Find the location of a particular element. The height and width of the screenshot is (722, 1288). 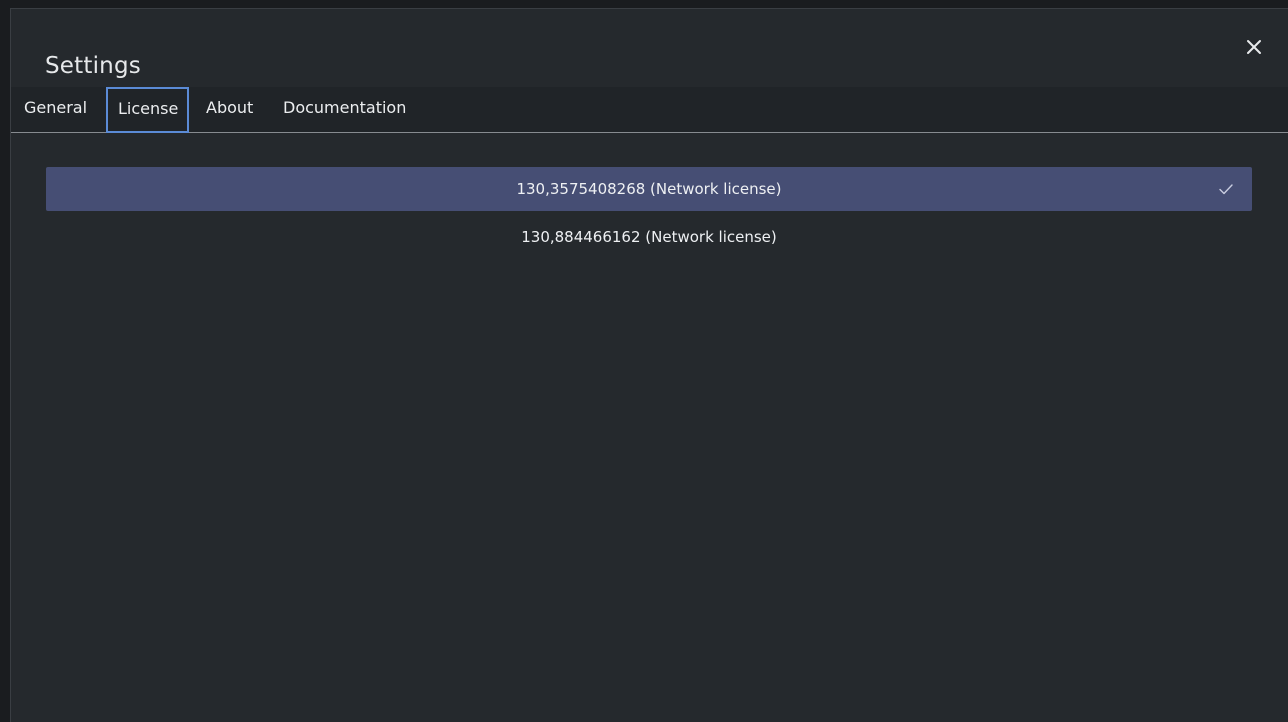

tab-documentation: Documentation is located at coordinates (344, 110).